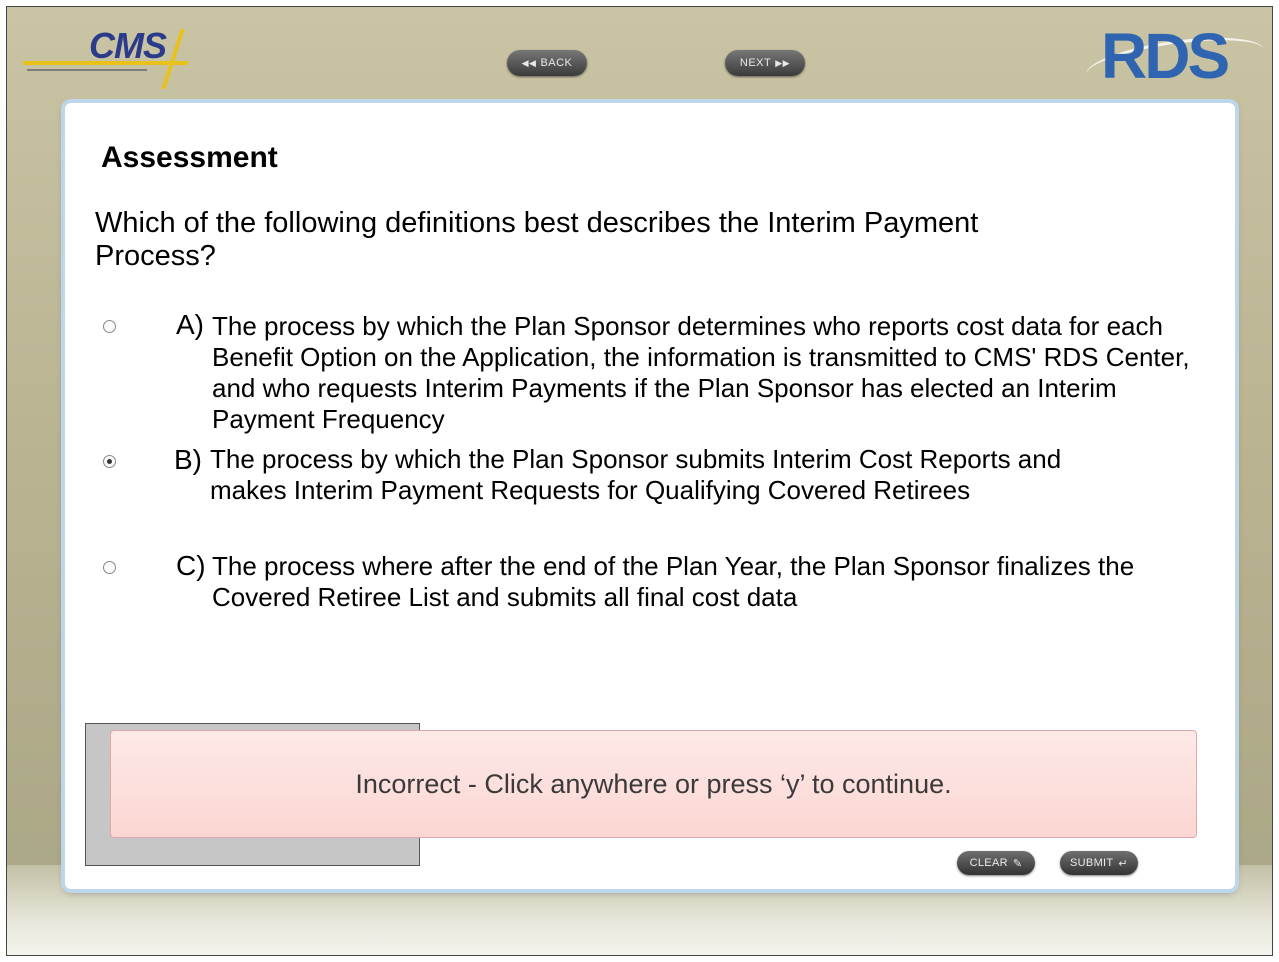  What do you see at coordinates (109, 567) in the screenshot?
I see `option-c-radio` at bounding box center [109, 567].